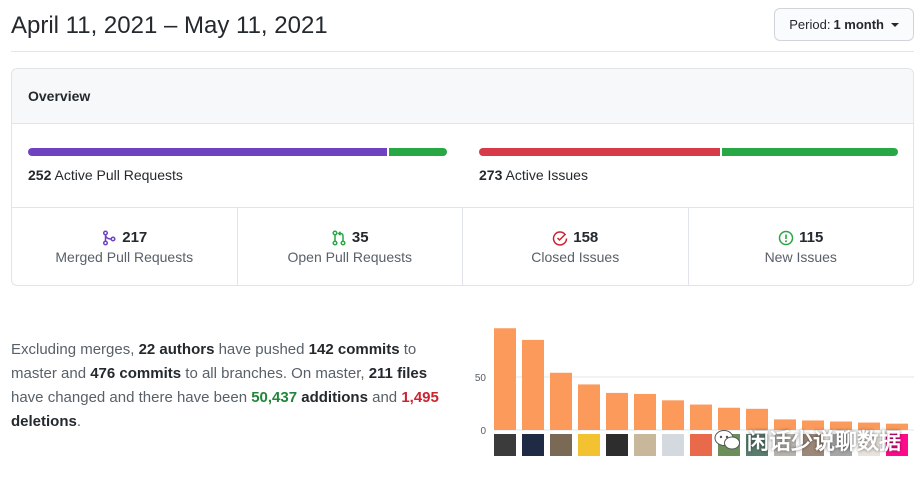 This screenshot has width=921, height=479. Describe the element at coordinates (354, 349) in the screenshot. I see `commits-master: 142 commits` at that location.